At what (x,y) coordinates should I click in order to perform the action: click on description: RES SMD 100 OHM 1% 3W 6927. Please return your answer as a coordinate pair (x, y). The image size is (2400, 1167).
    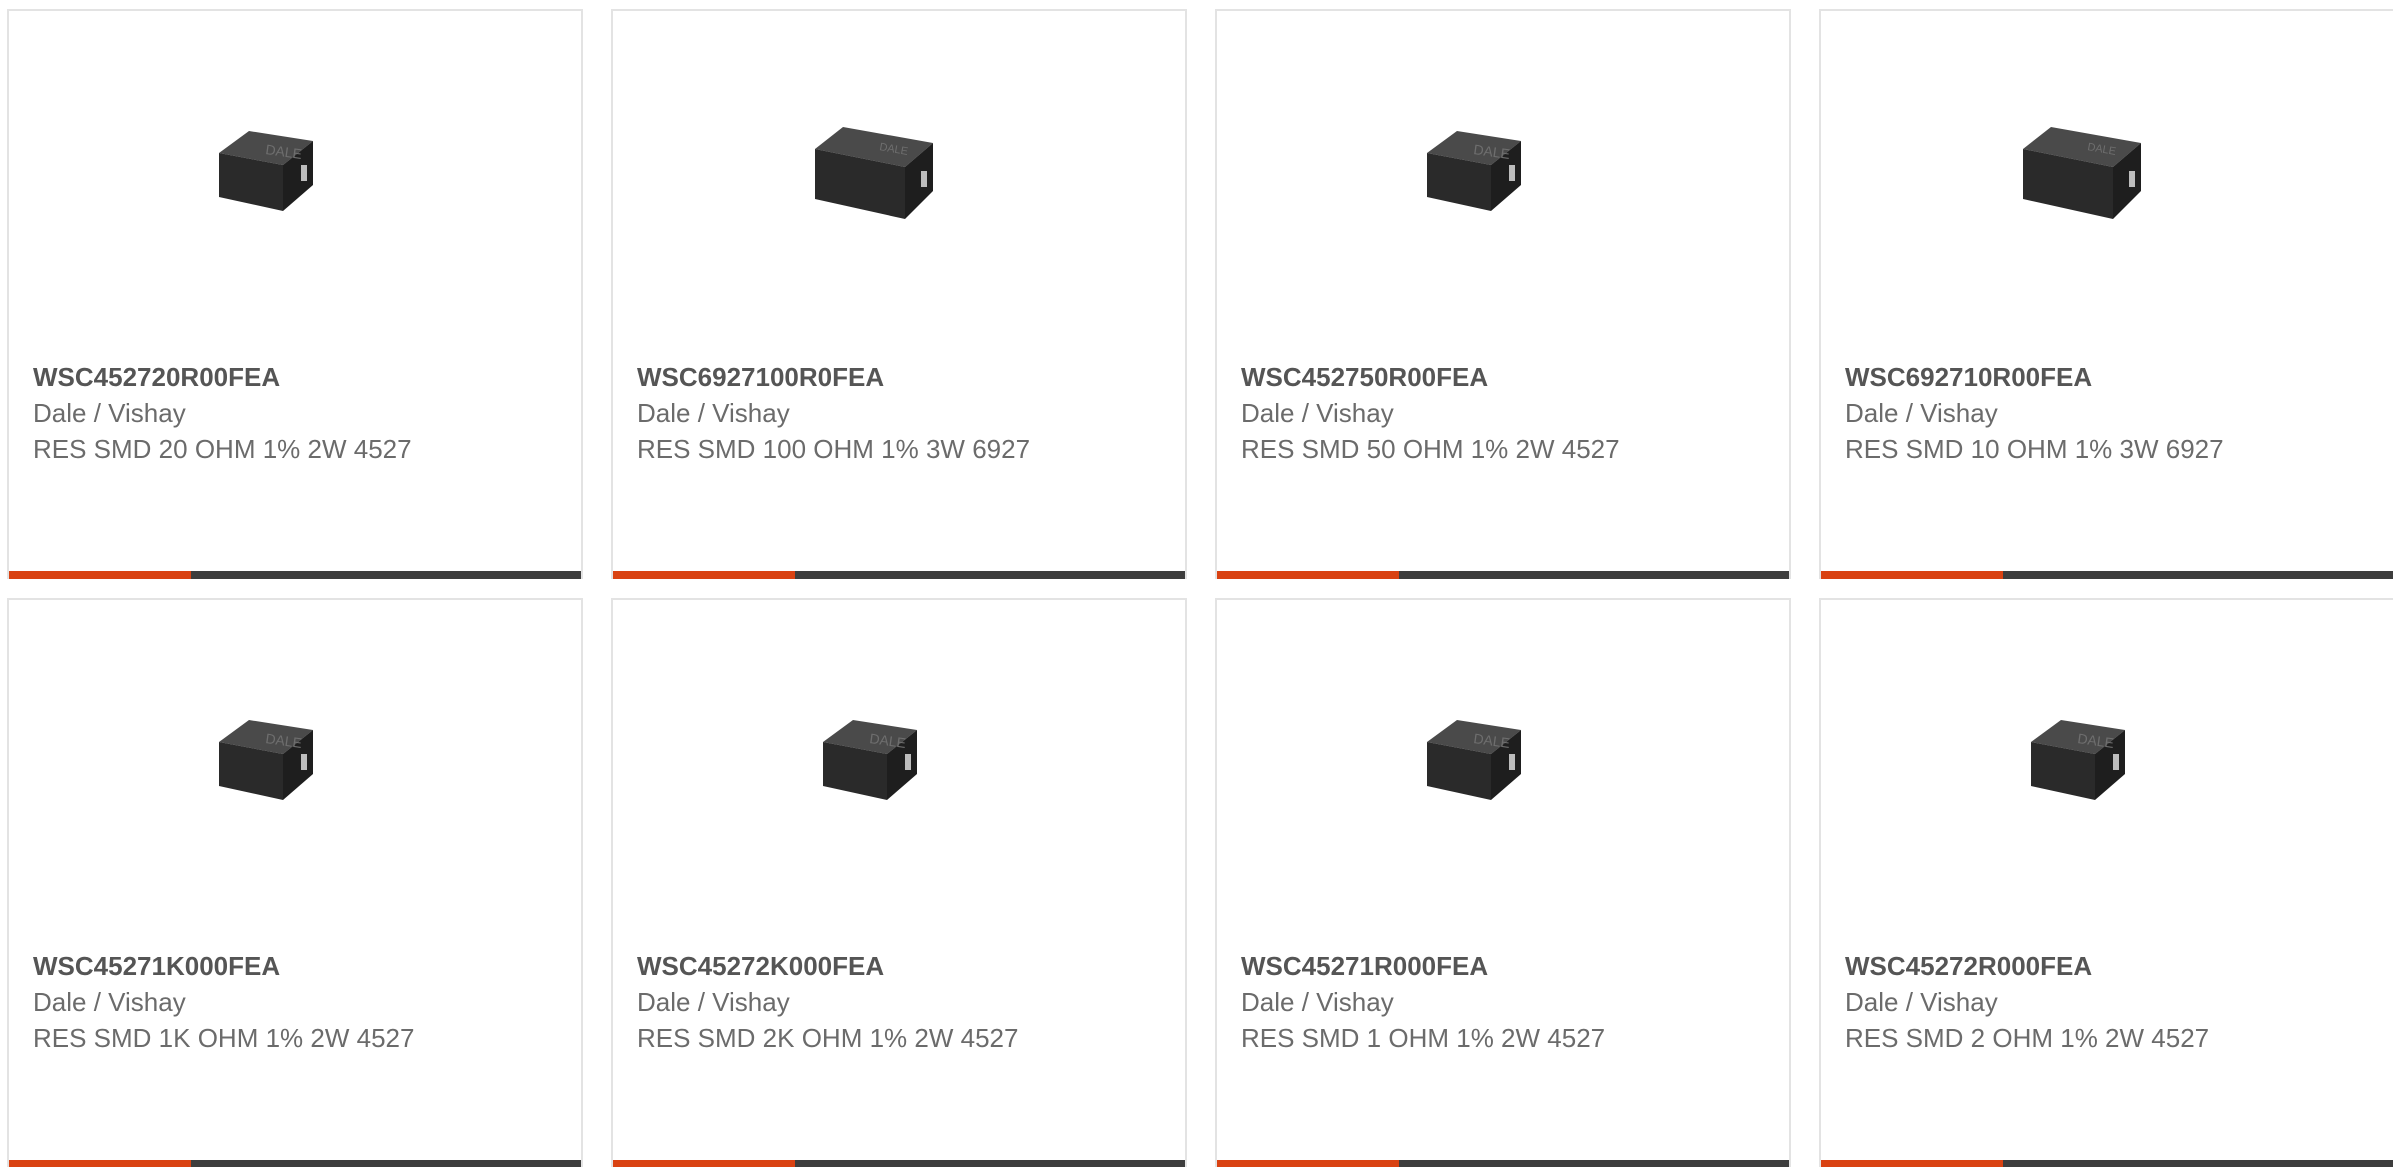
    Looking at the image, I should click on (834, 449).